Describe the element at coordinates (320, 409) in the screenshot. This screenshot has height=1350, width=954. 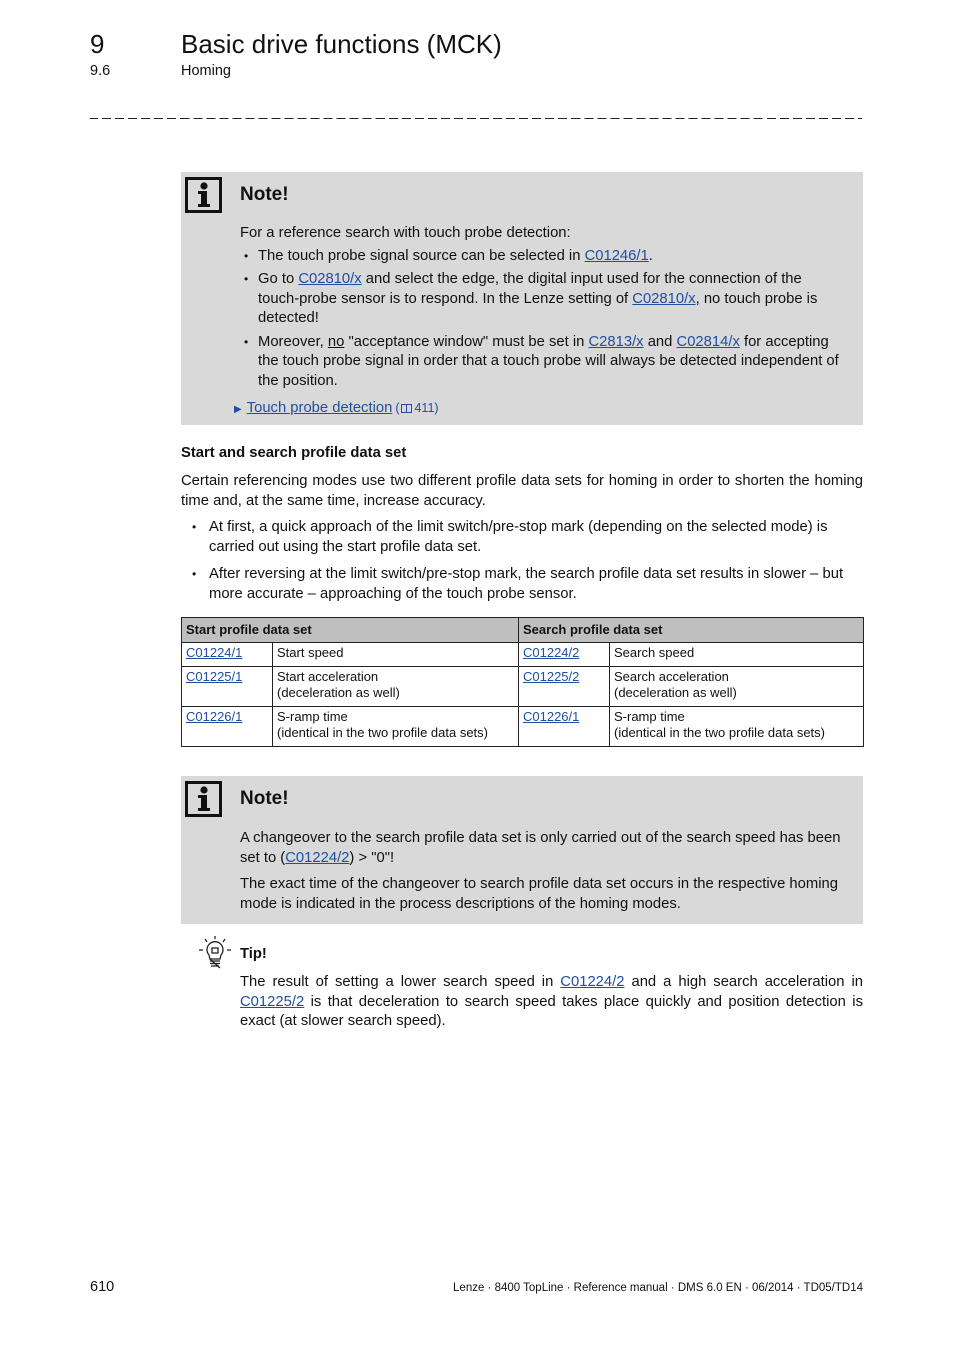
I see `link-touch-probe-detection: Touch probe detection` at that location.